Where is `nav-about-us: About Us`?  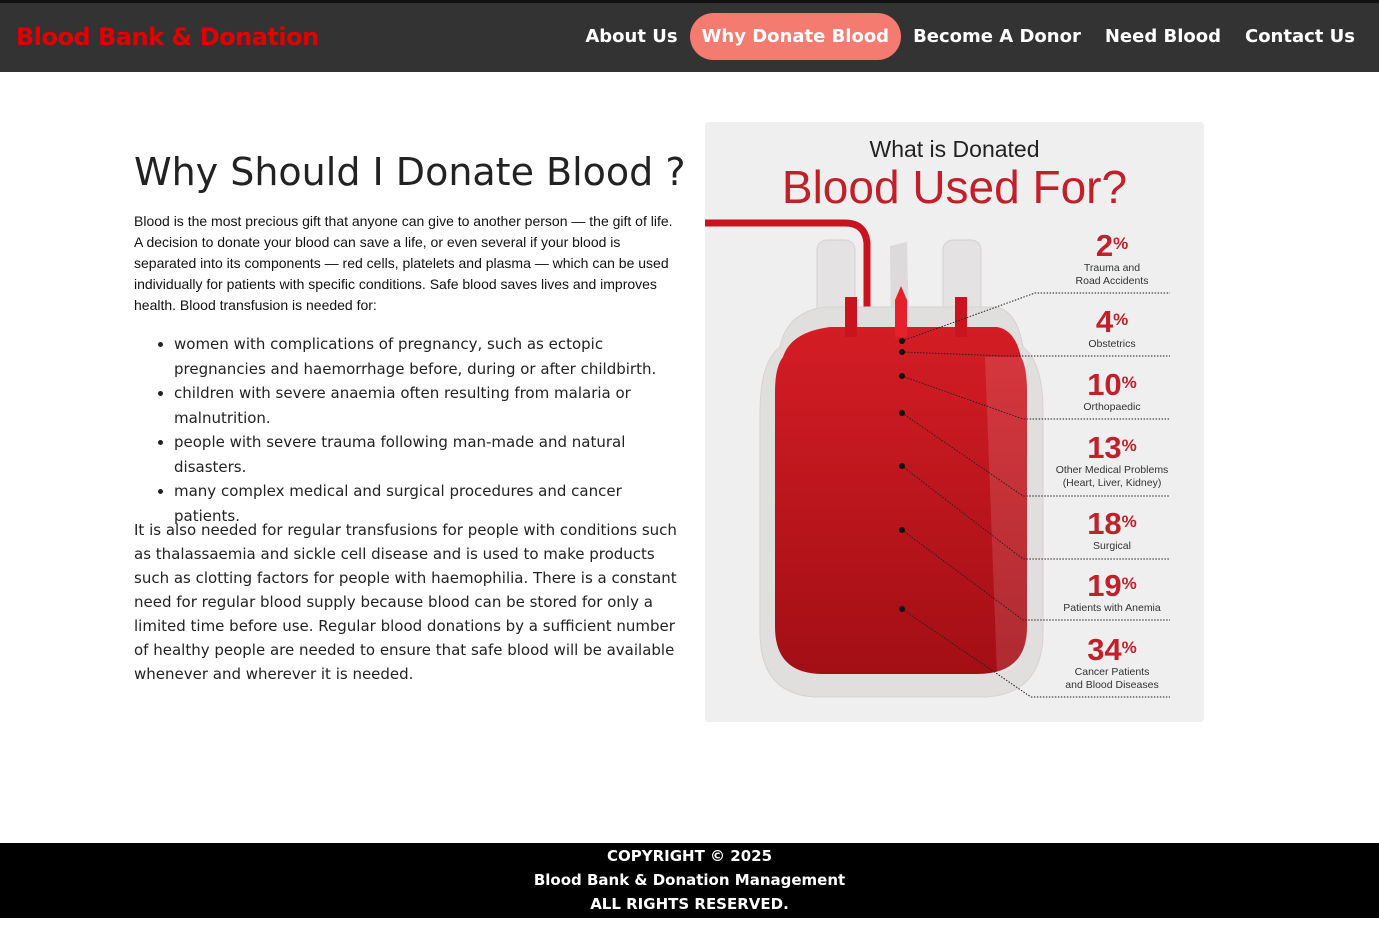 nav-about-us: About Us is located at coordinates (631, 36).